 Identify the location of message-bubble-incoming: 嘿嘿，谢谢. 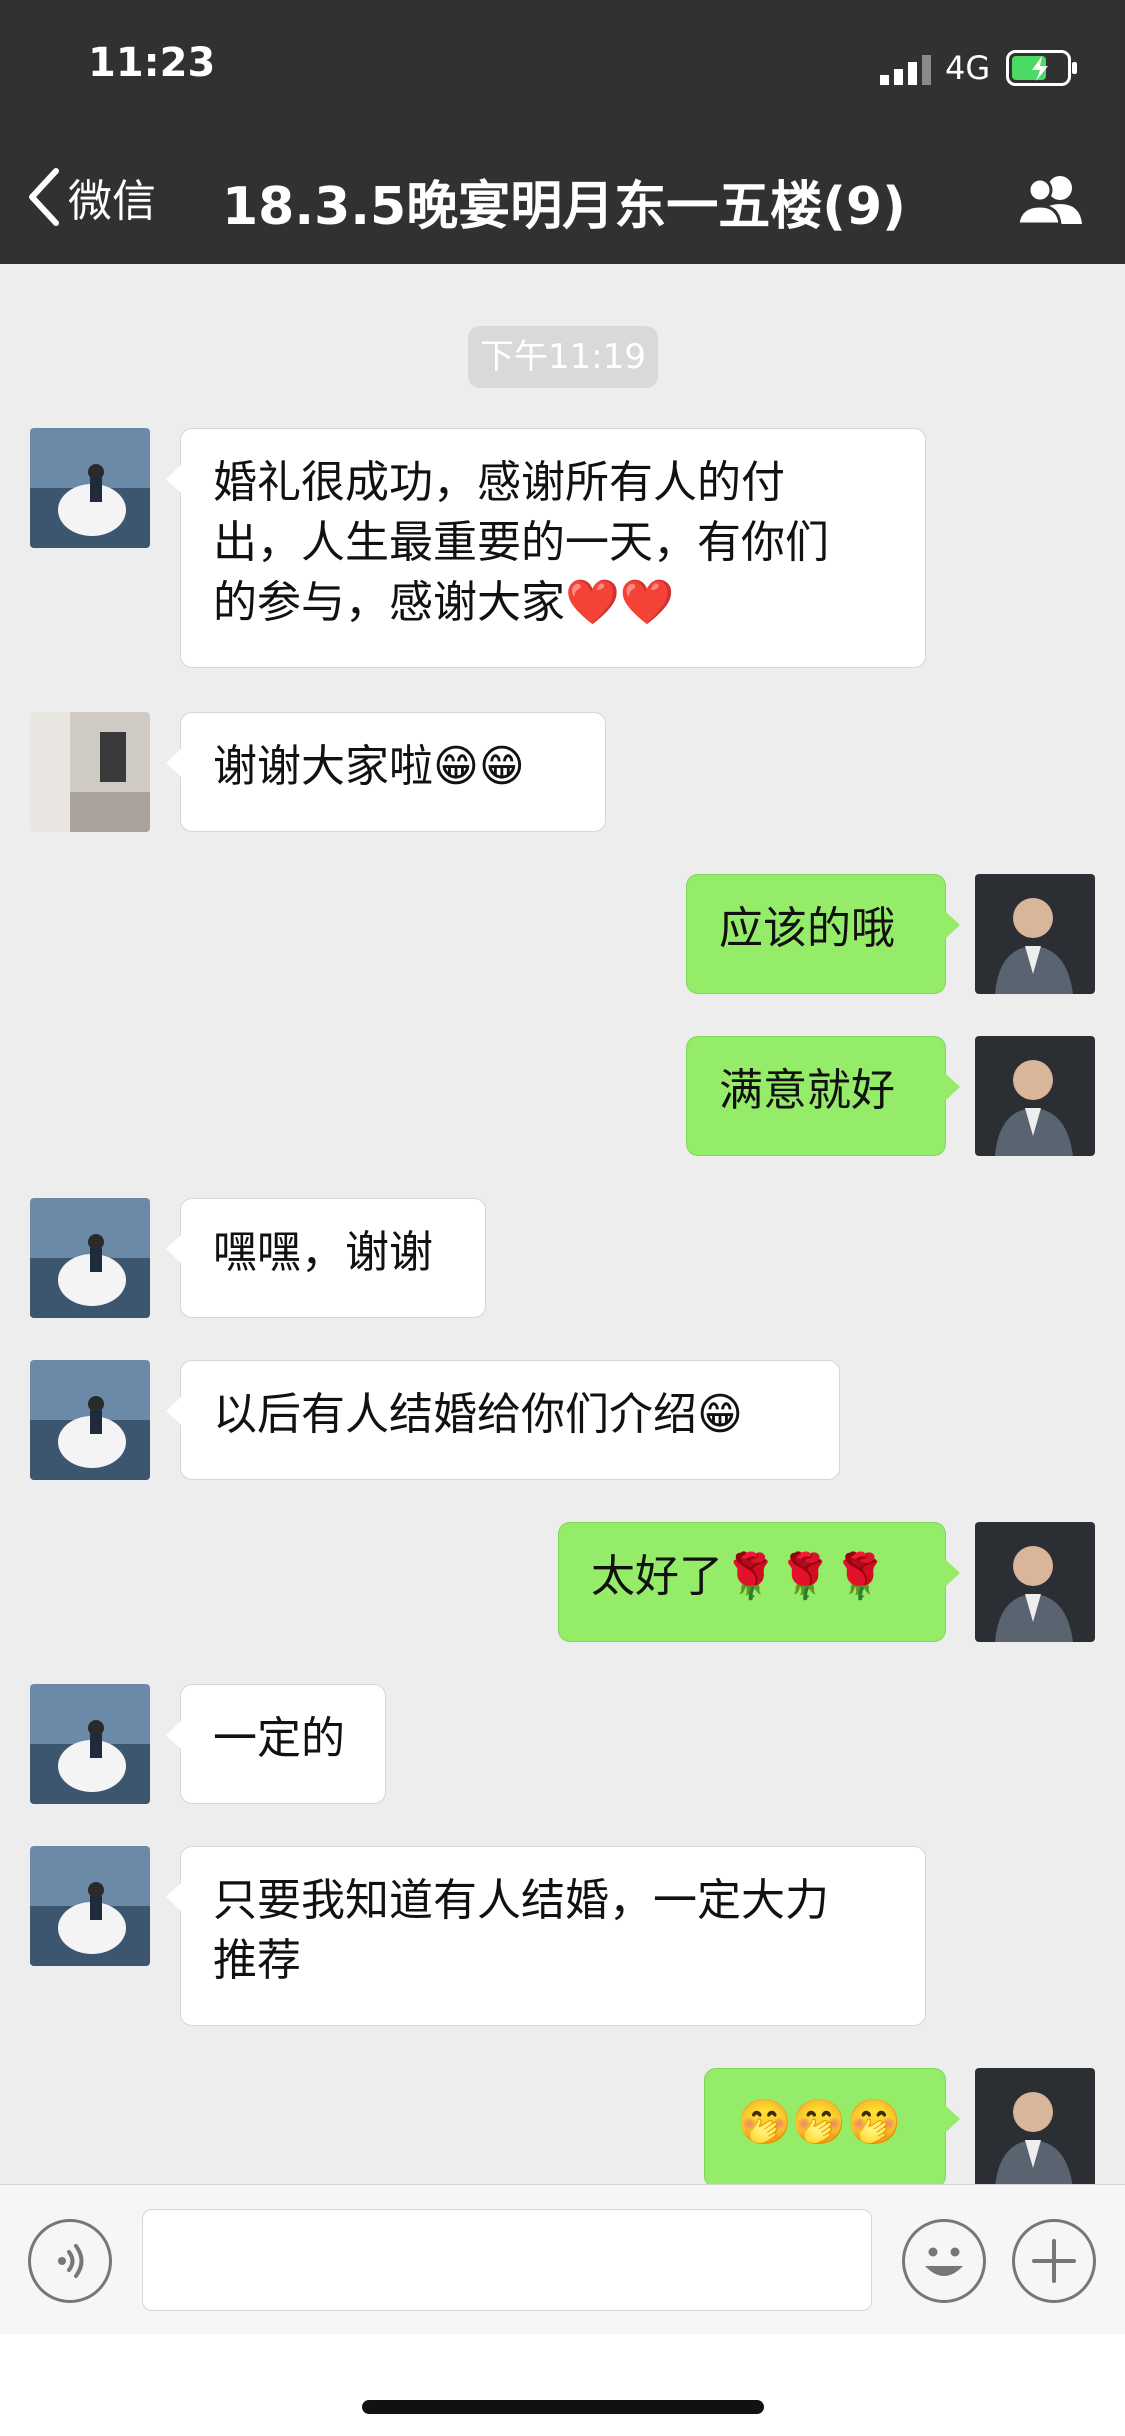
(326, 1258).